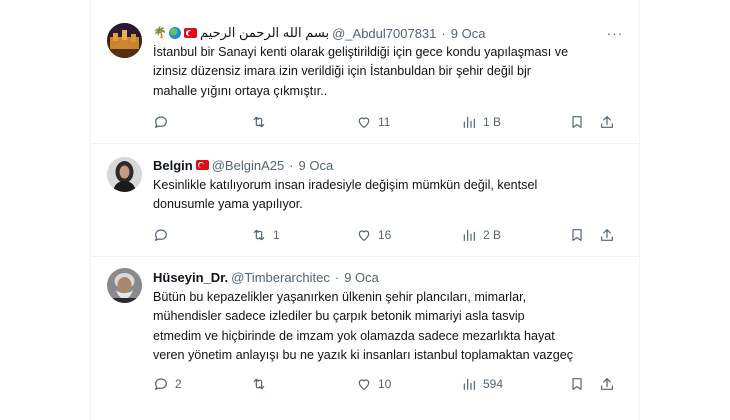 This screenshot has width=730, height=420. I want to click on view-count: 2 B, so click(492, 235).